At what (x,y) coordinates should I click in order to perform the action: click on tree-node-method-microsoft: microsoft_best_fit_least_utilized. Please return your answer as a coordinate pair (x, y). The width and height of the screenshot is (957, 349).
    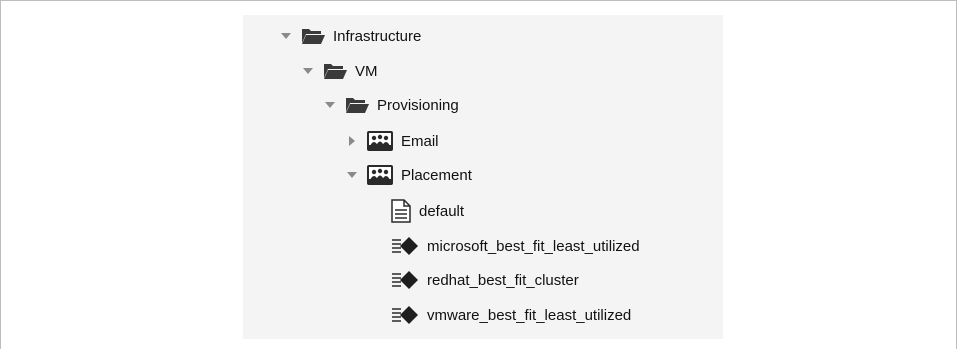
    Looking at the image, I should click on (515, 246).